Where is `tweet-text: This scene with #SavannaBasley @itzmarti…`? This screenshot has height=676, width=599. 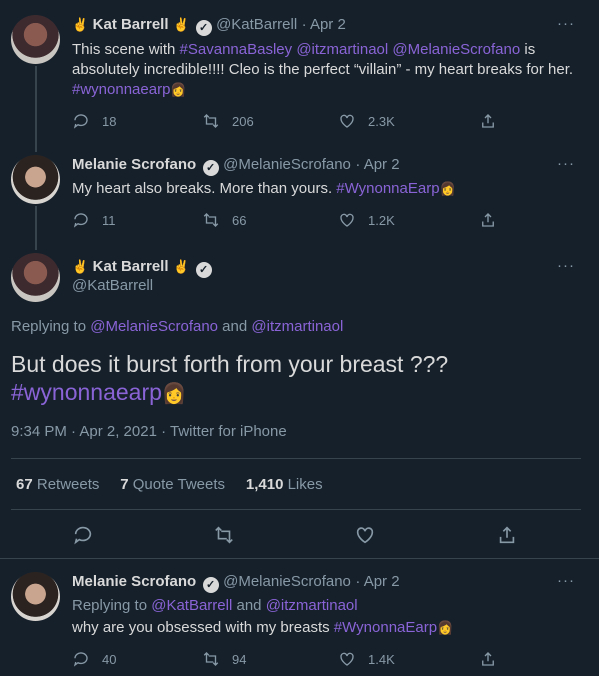 tweet-text: This scene with #SavannaBasley @itzmarti… is located at coordinates (323, 69).